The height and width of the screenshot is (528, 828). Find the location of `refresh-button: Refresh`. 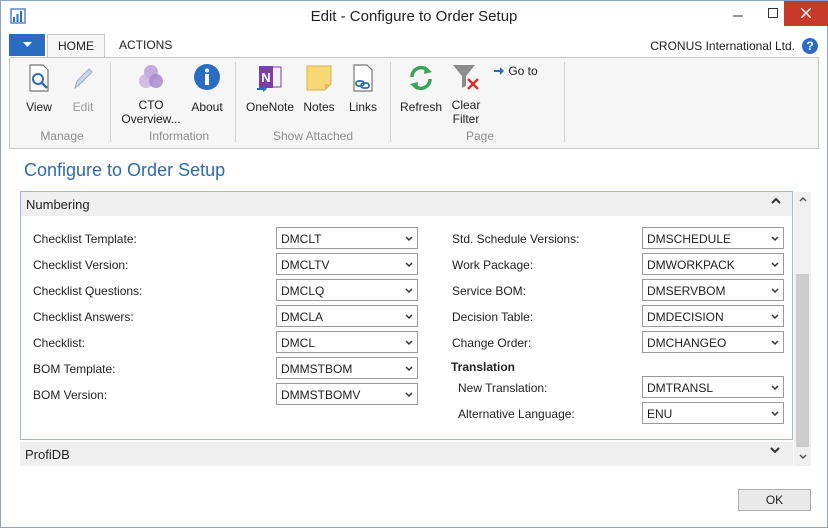

refresh-button: Refresh is located at coordinates (421, 88).